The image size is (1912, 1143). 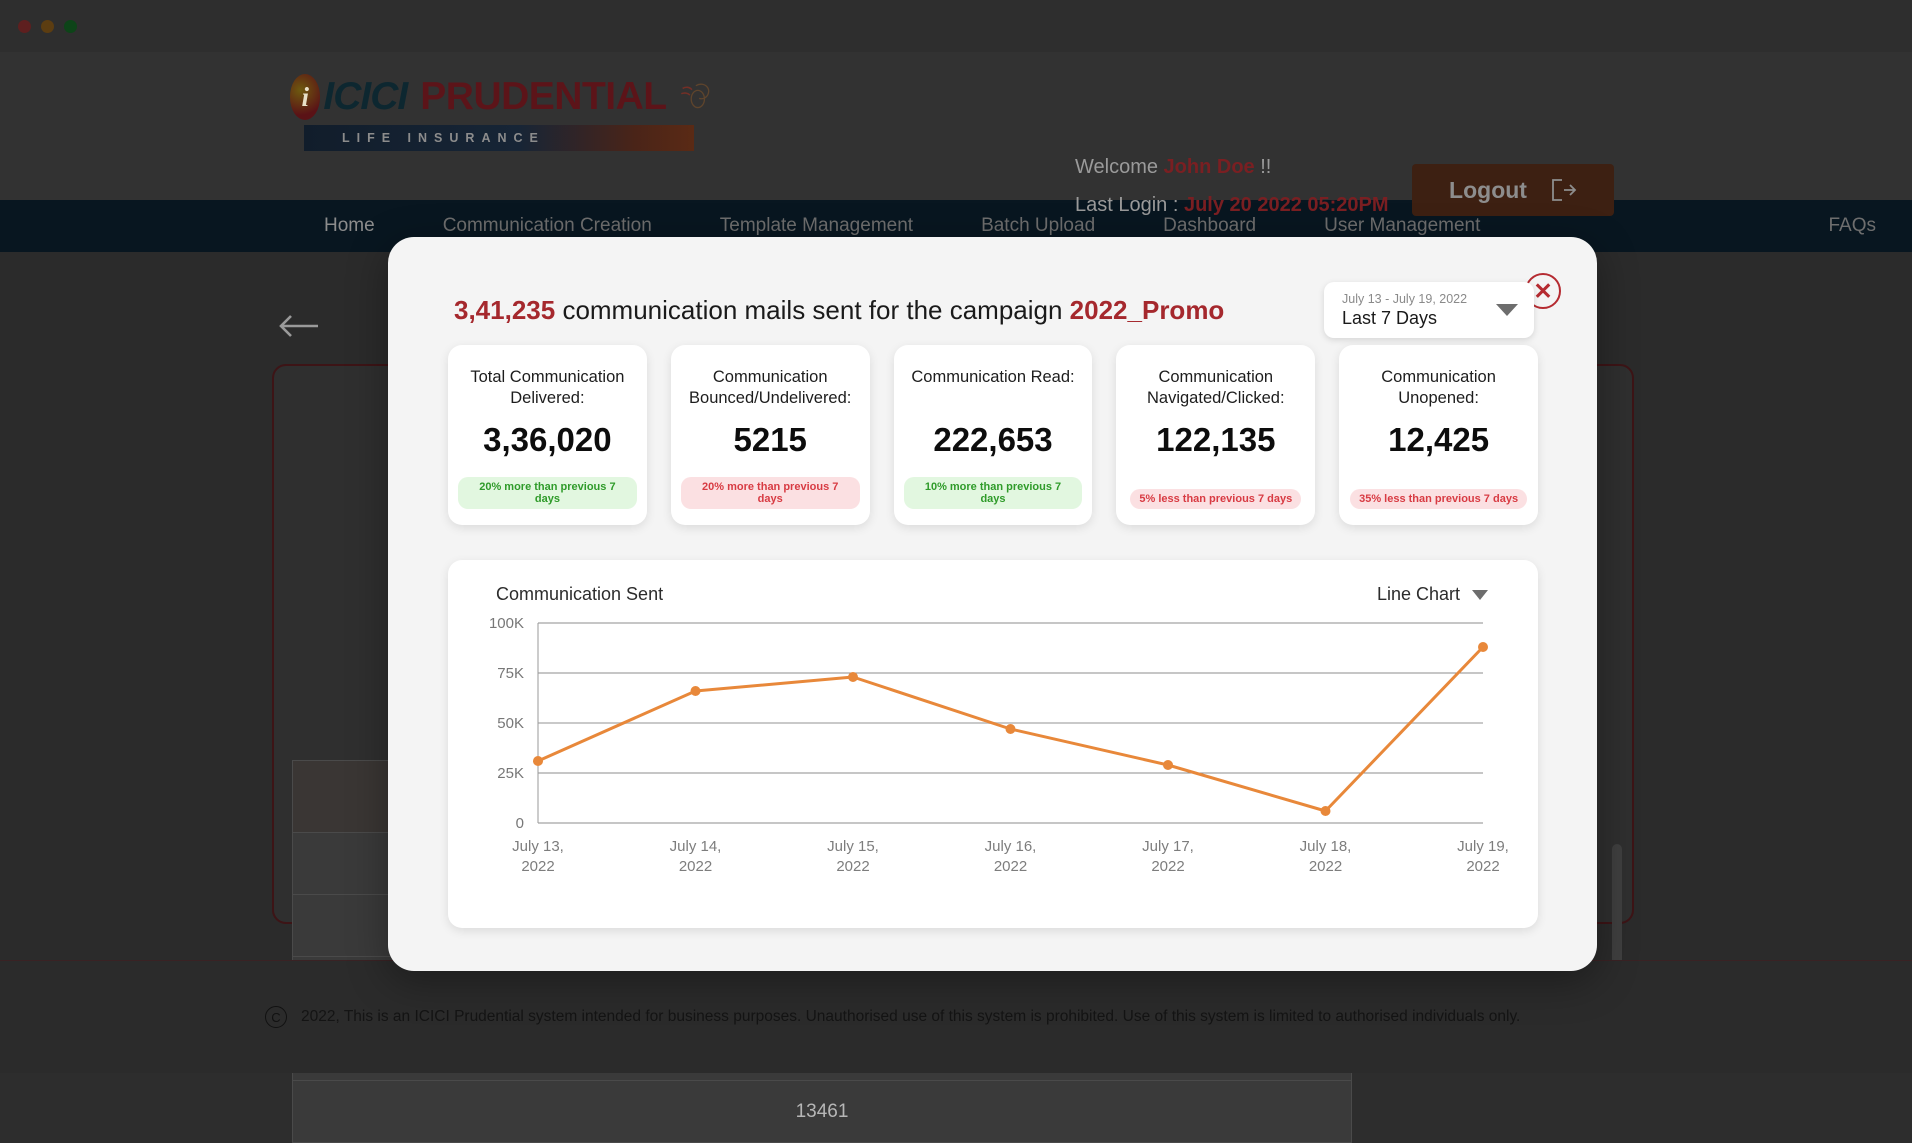 What do you see at coordinates (538, 856) in the screenshot?
I see `x-axis-tick-label: July 13, 2022` at bounding box center [538, 856].